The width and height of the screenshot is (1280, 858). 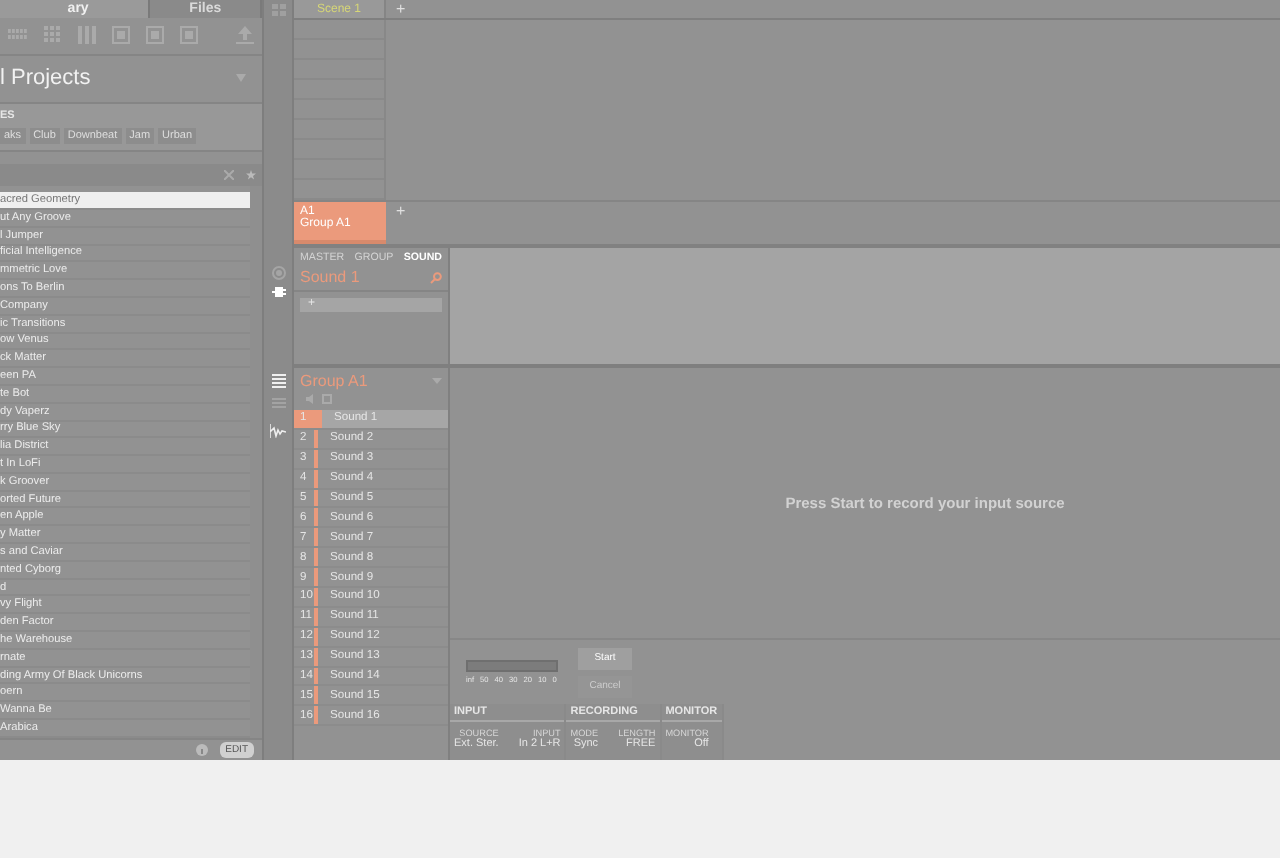 What do you see at coordinates (330, 277) in the screenshot?
I see `sound-title: Sound 1` at bounding box center [330, 277].